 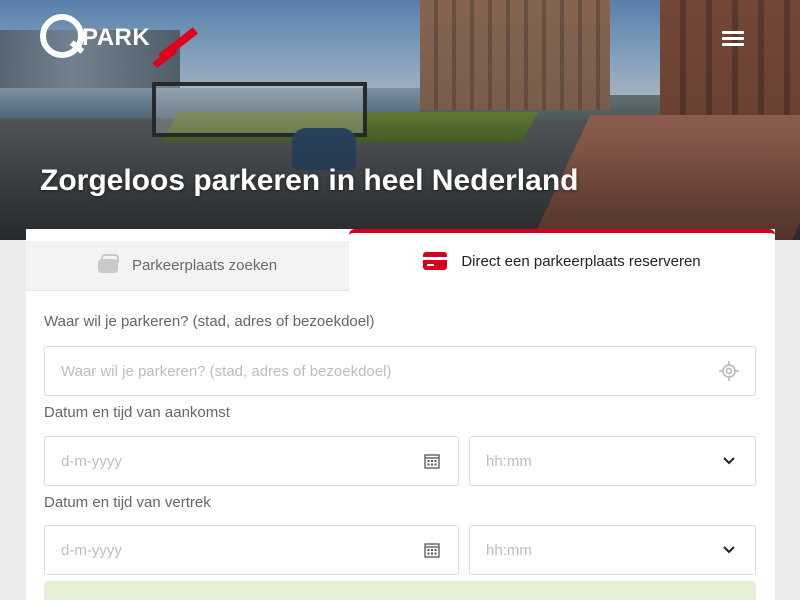 I want to click on submit-button, so click(x=400, y=590).